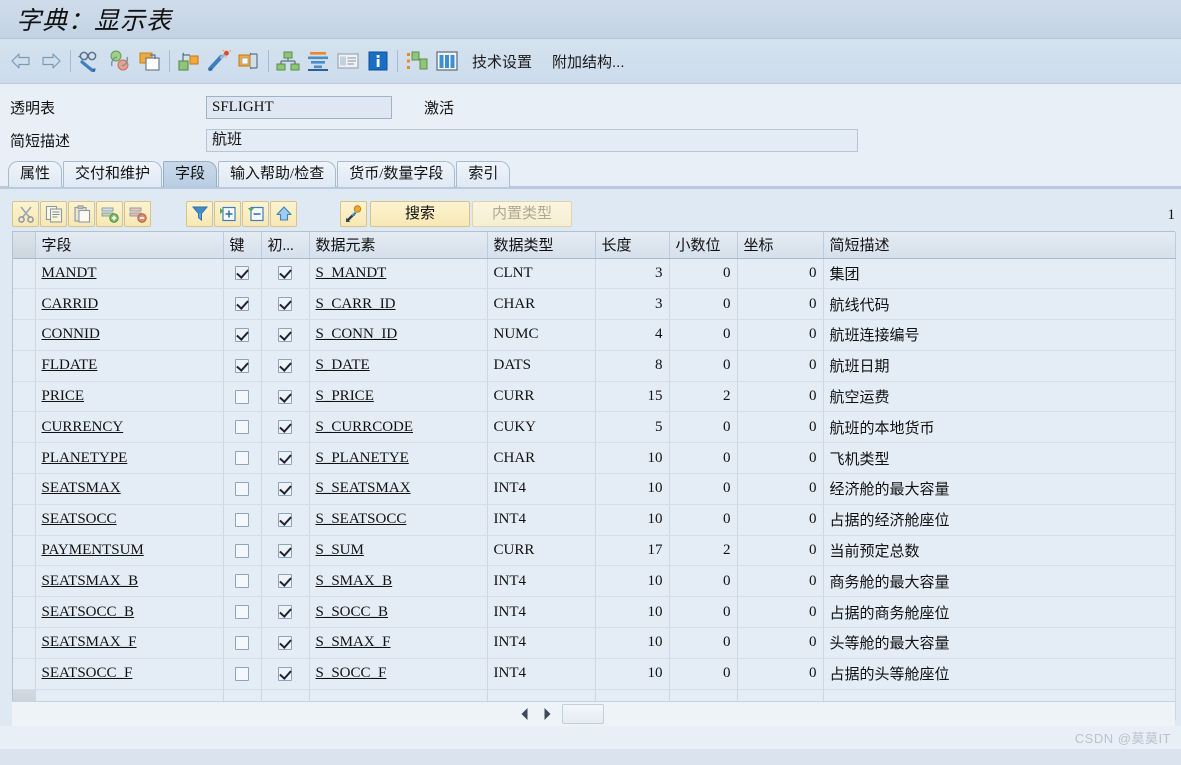  Describe the element at coordinates (594, 643) in the screenshot. I see `table-row: SEATSMAX_F S_SMAX_F INT4 10 0 0 头等舱的最大容量` at that location.